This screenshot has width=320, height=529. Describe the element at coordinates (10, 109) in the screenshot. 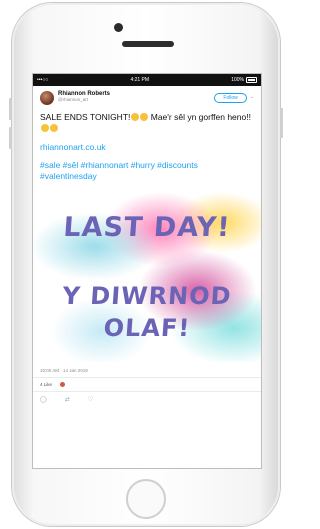

I see `volume-up-button` at that location.